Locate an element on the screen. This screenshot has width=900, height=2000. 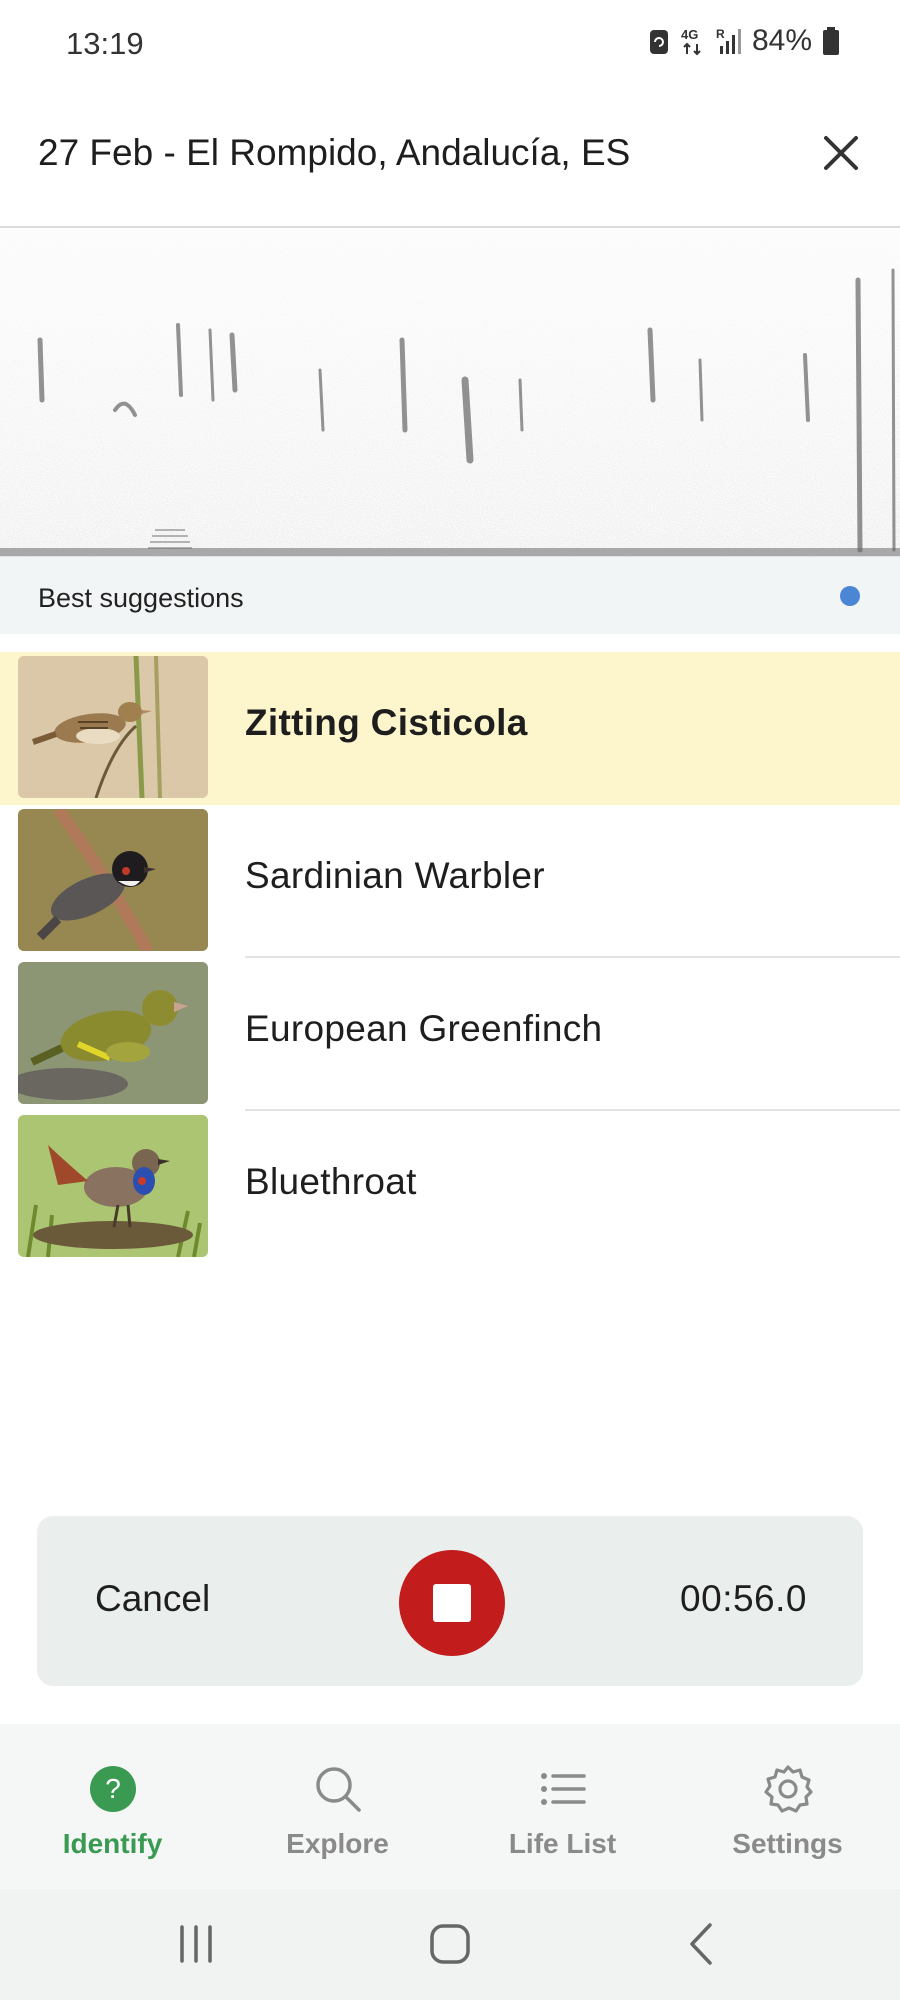
nav-settings: Settings is located at coordinates (787, 1806).